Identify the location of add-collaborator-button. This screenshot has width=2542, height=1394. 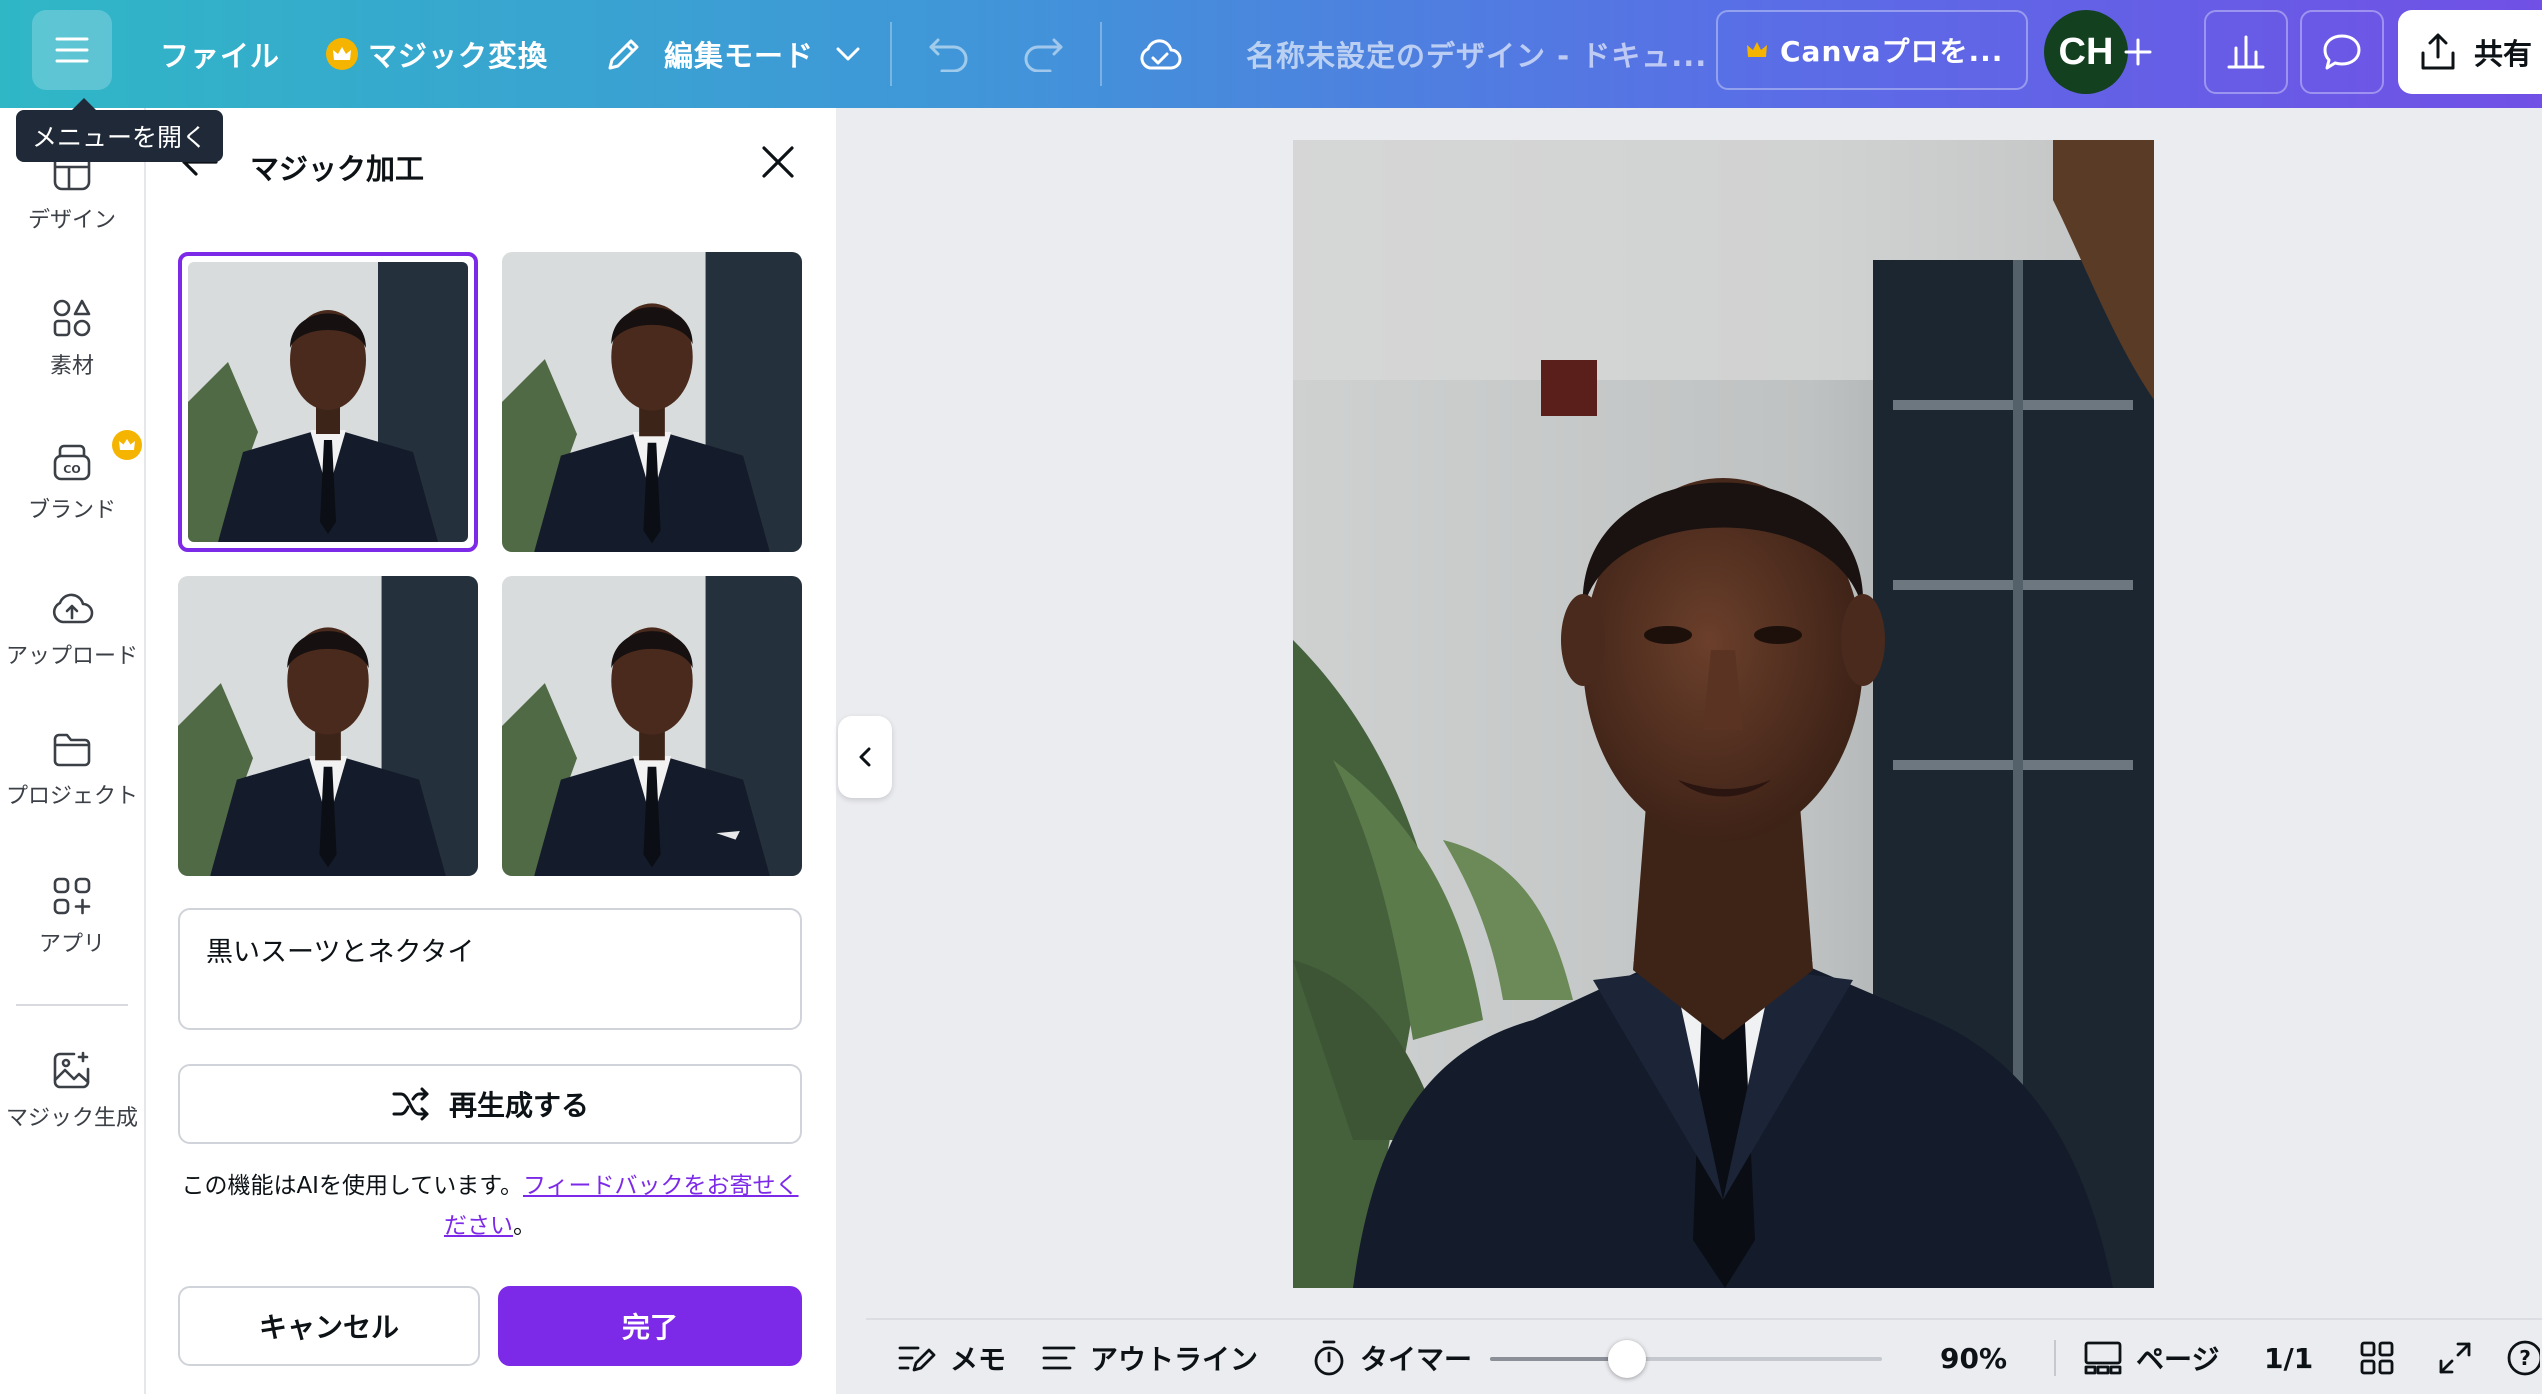
(2138, 52).